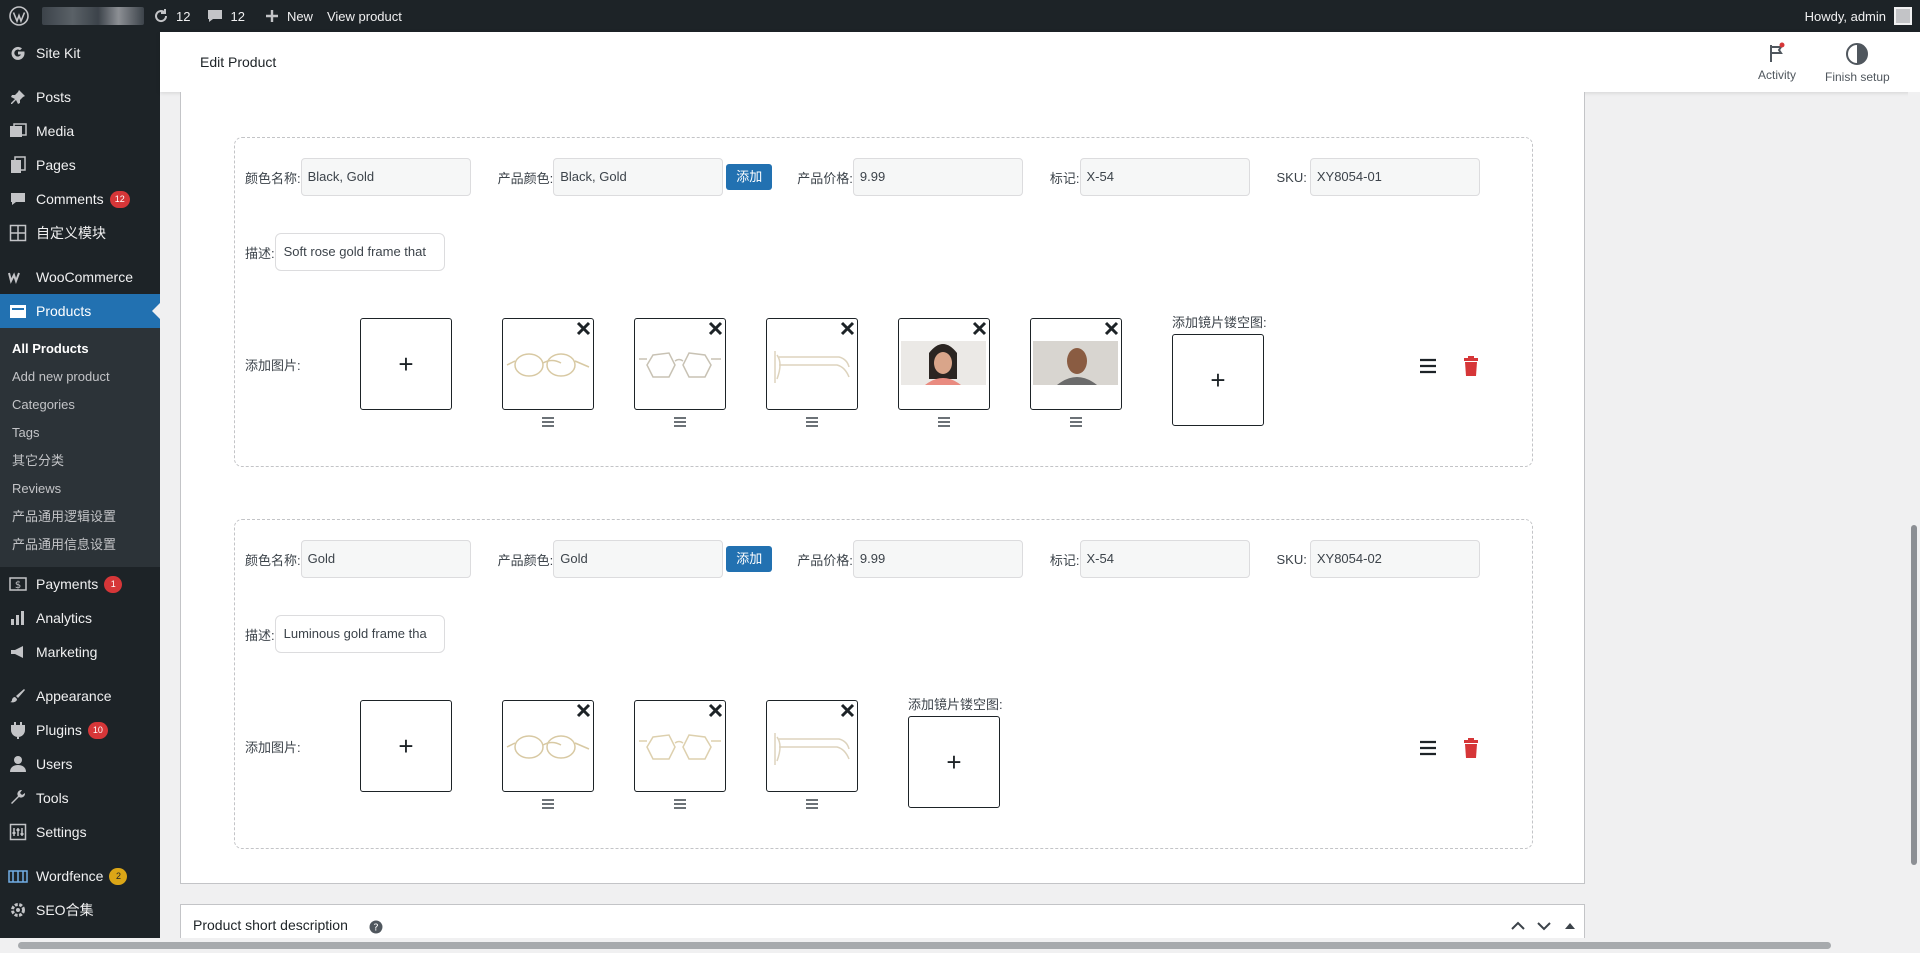 The image size is (1920, 953). What do you see at coordinates (80, 545) in the screenshot?
I see `submenu-info-settings: 产品通用信息设置` at bounding box center [80, 545].